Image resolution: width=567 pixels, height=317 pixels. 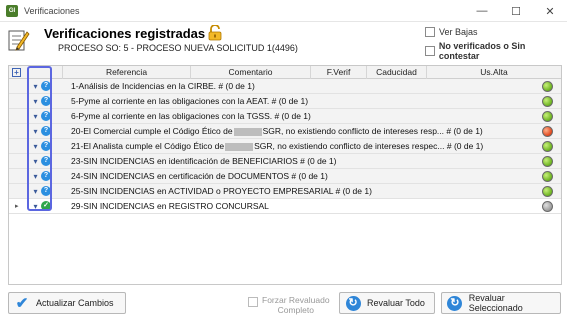 What do you see at coordinates (494, 72) in the screenshot?
I see `col-usalta: Us.Alta` at bounding box center [494, 72].